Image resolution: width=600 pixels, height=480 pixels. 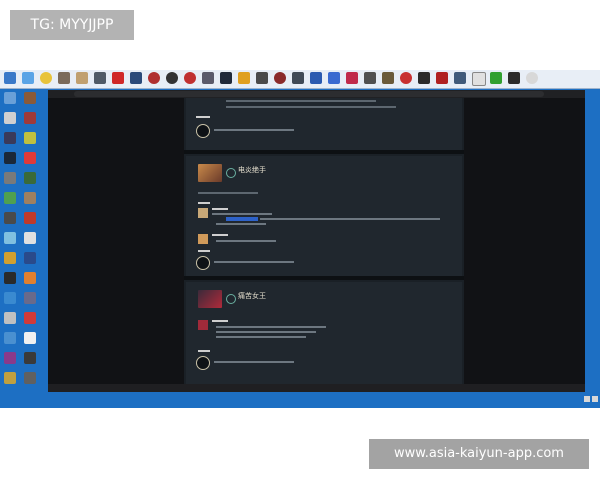 What do you see at coordinates (242, 219) in the screenshot?
I see `text-highlight` at bounding box center [242, 219].